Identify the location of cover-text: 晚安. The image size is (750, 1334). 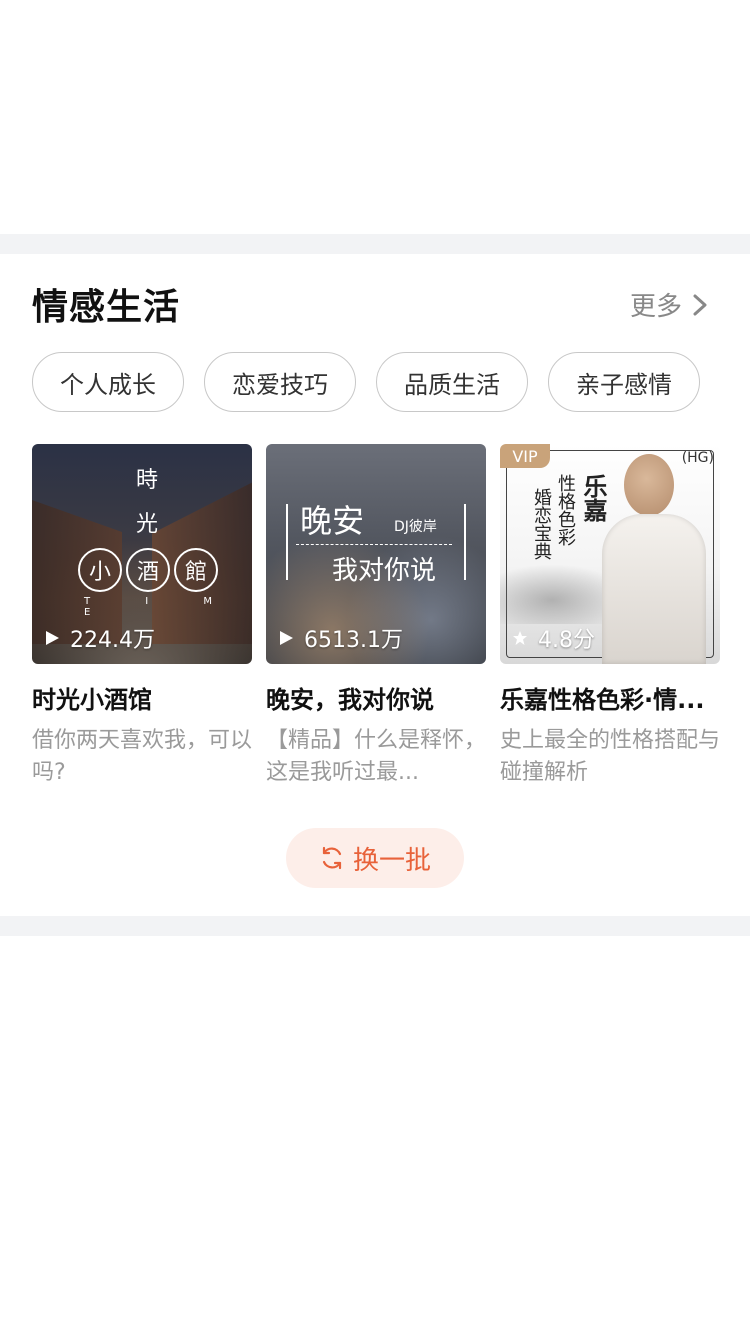
(332, 521).